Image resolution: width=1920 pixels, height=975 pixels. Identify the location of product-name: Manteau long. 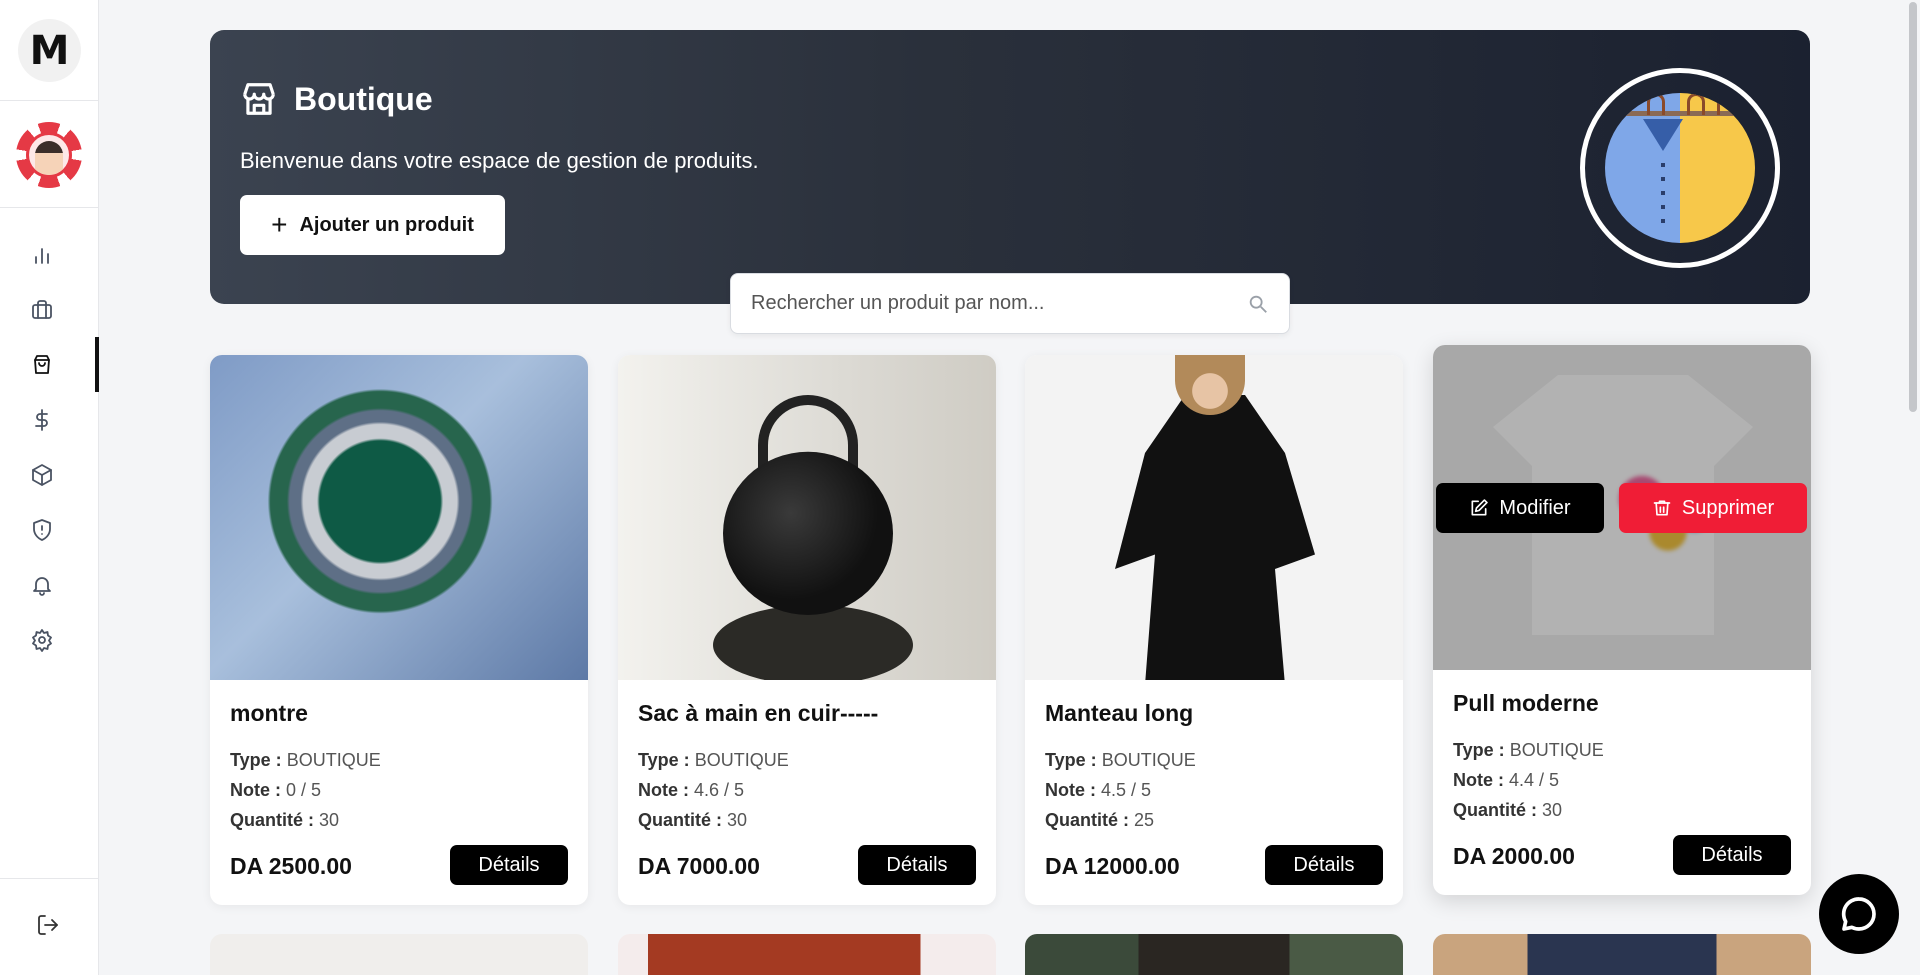
(1119, 713).